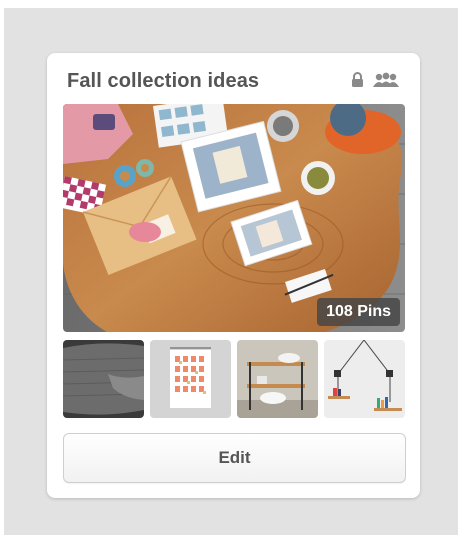 The height and width of the screenshot is (535, 458). I want to click on collaborators-icon, so click(386, 82).